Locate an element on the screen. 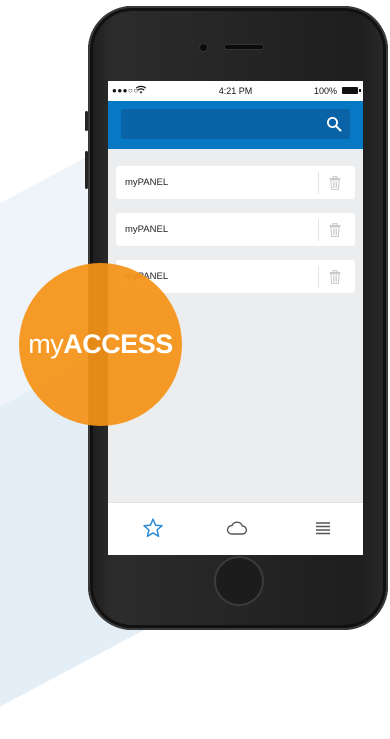 The image size is (390, 739). panel-list: myPANEL myPANEL is located at coordinates (235, 221).